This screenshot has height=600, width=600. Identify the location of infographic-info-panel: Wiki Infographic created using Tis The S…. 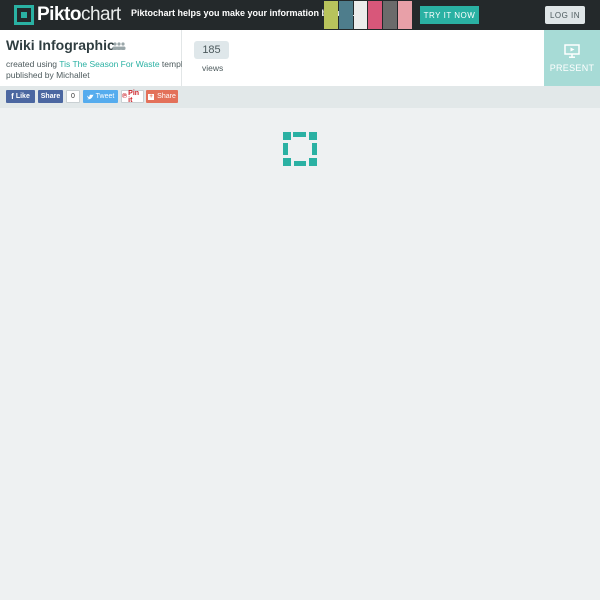
(97, 58).